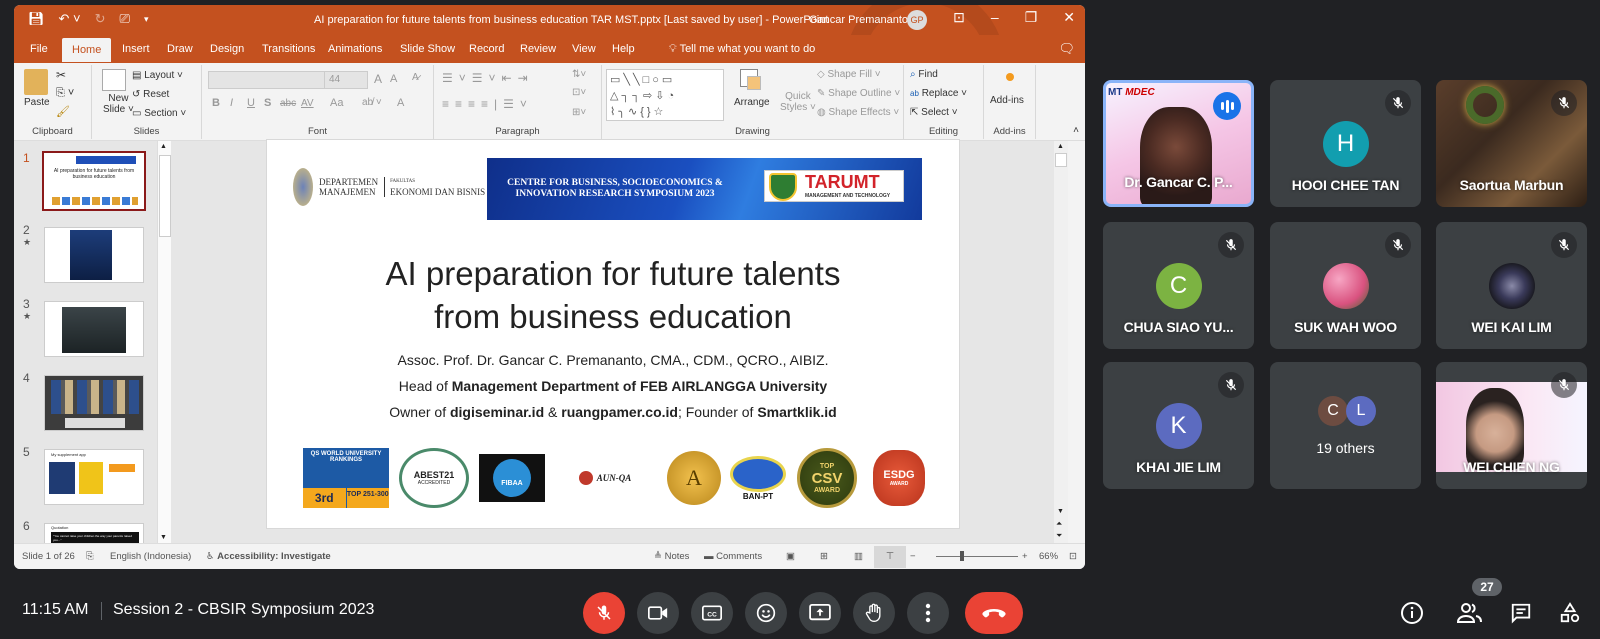  What do you see at coordinates (136, 49) in the screenshot?
I see `tab-insert: Insert` at bounding box center [136, 49].